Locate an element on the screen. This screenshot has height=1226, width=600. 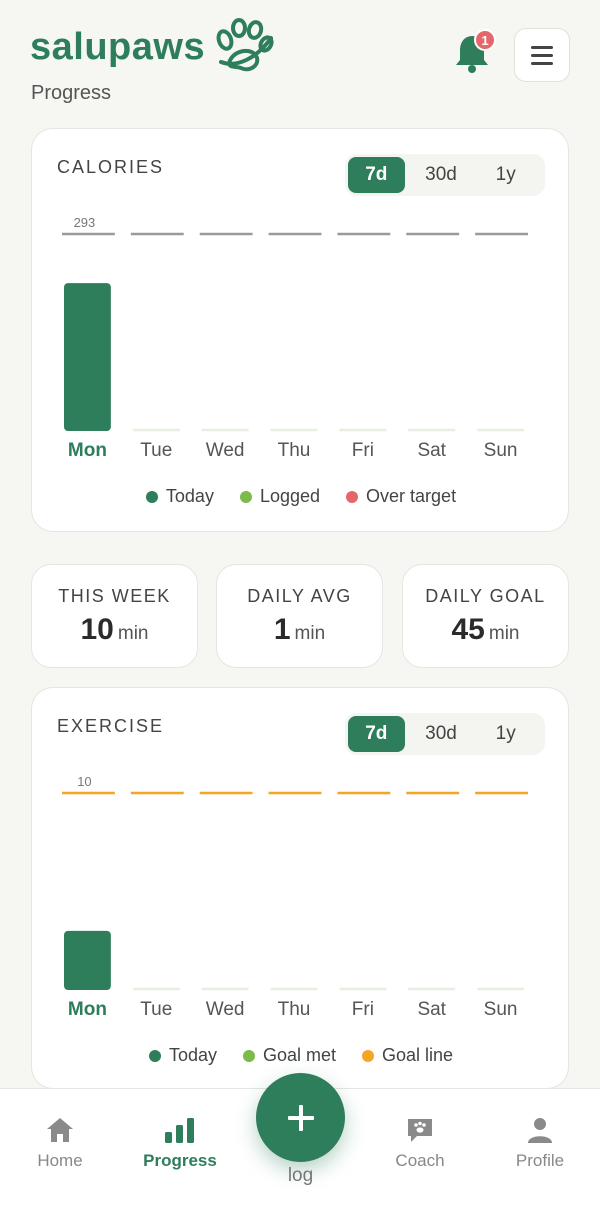
stat-value: 1 min is located at coordinates (299, 630).